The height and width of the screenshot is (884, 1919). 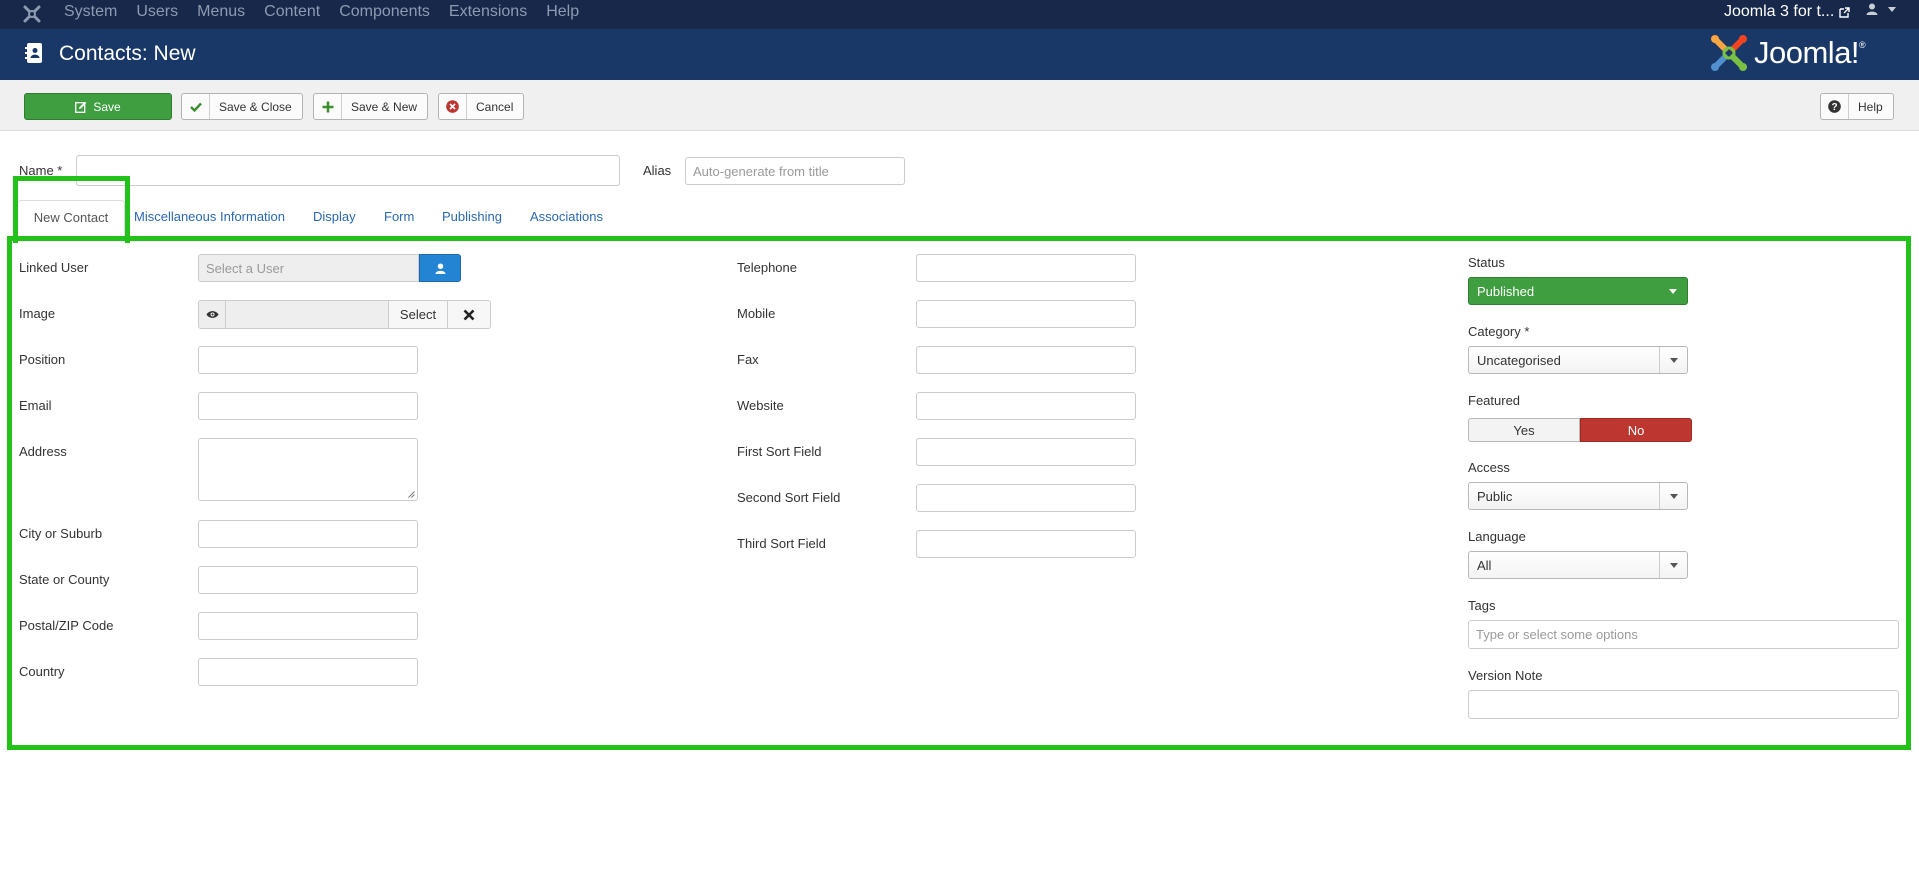 I want to click on user-icon, so click(x=1872, y=9).